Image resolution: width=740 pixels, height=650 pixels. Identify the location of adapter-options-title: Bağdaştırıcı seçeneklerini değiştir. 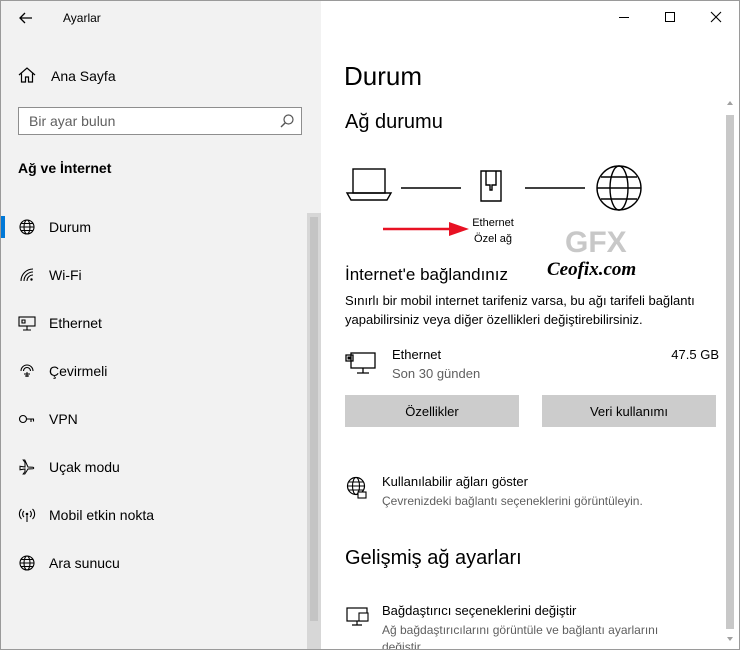
(479, 610).